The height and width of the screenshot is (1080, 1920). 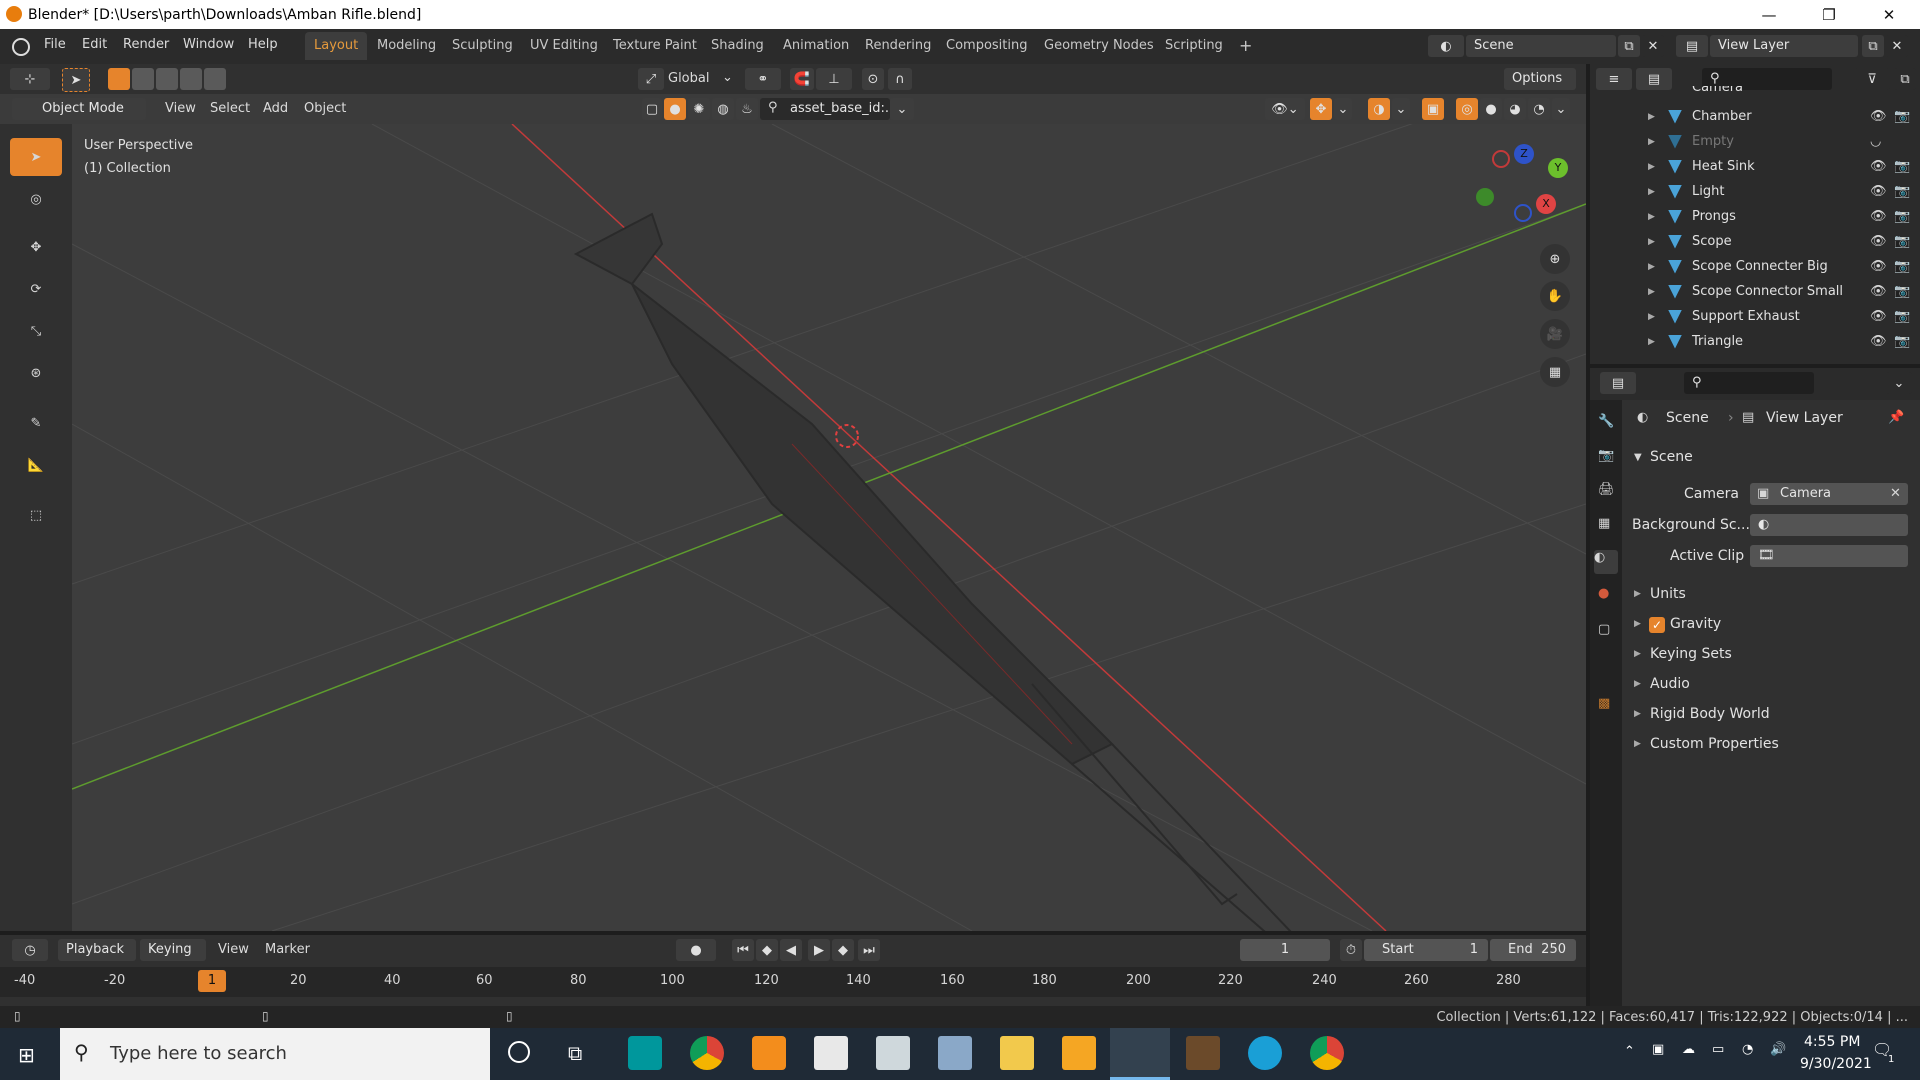 I want to click on task-view-icon: ⧉, so click(x=575, y=1053).